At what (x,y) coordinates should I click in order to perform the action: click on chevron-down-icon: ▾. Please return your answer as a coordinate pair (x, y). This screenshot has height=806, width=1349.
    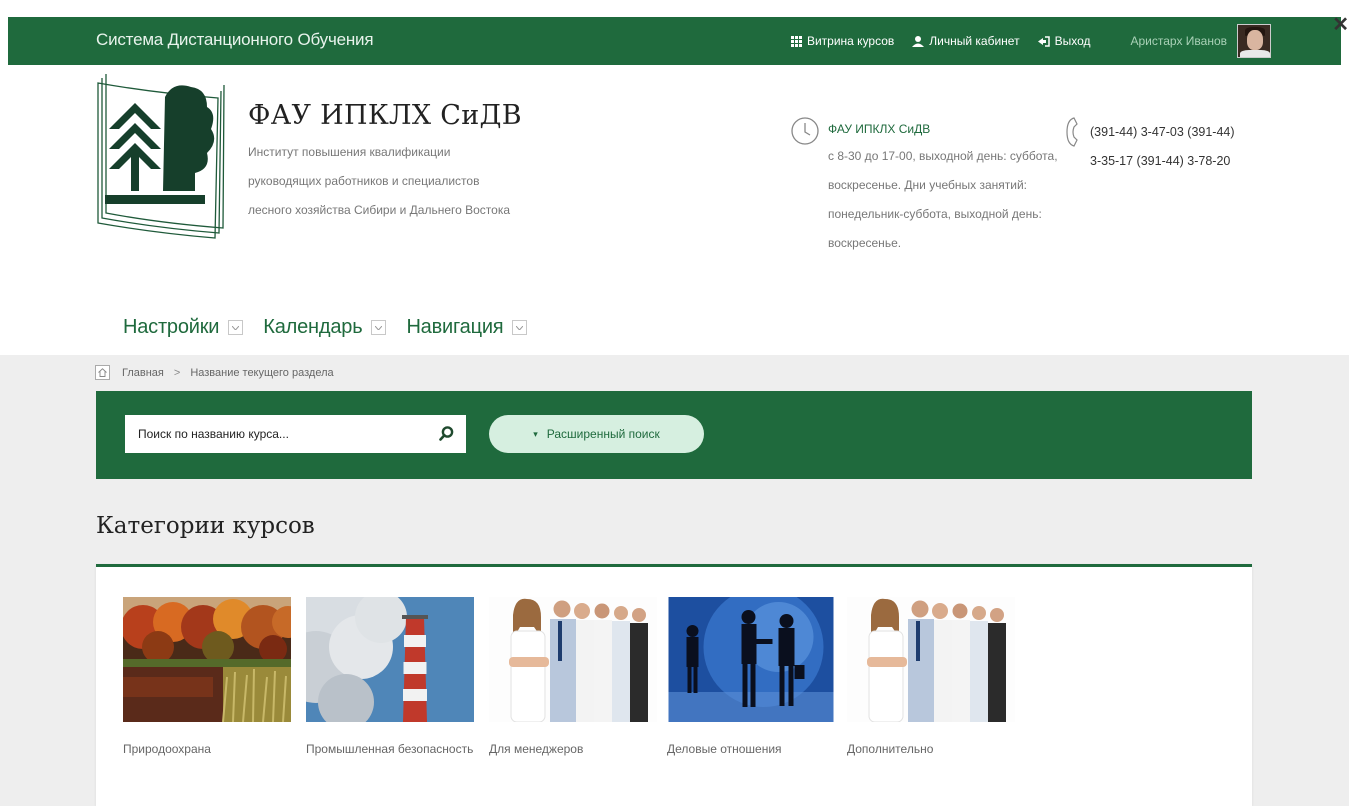
    Looking at the image, I should click on (535, 433).